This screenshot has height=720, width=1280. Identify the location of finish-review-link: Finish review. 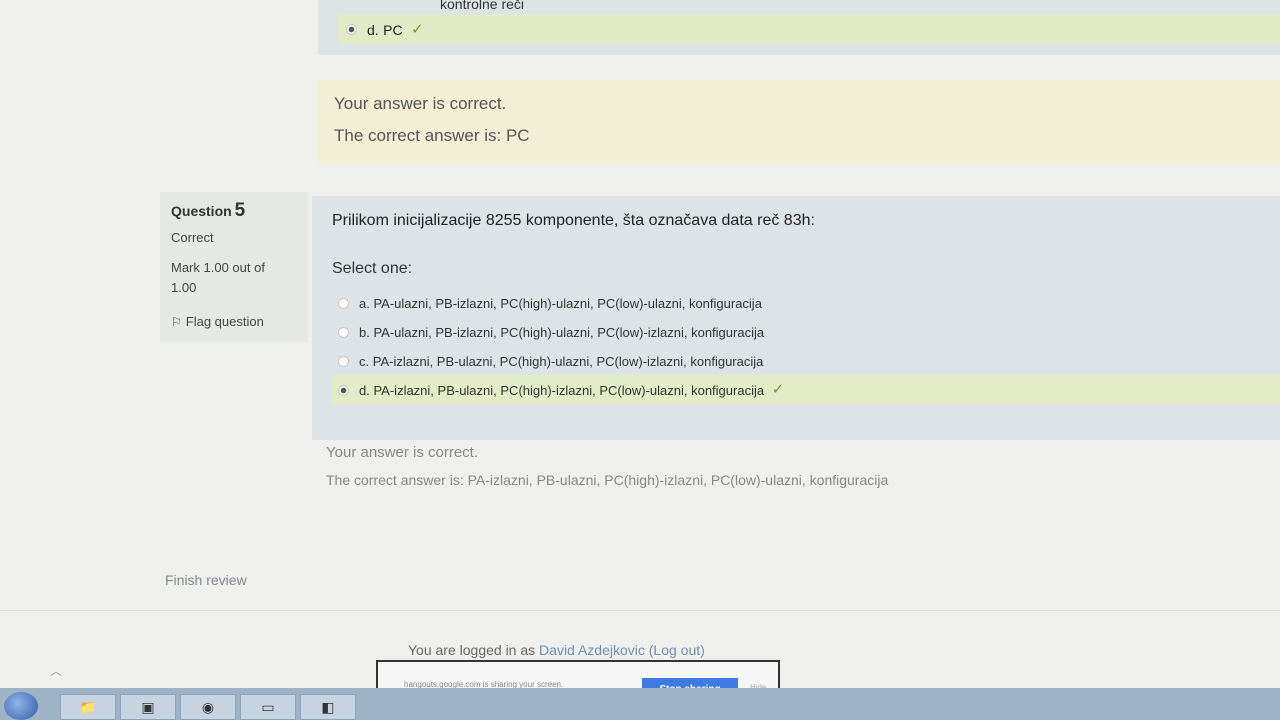
(206, 580).